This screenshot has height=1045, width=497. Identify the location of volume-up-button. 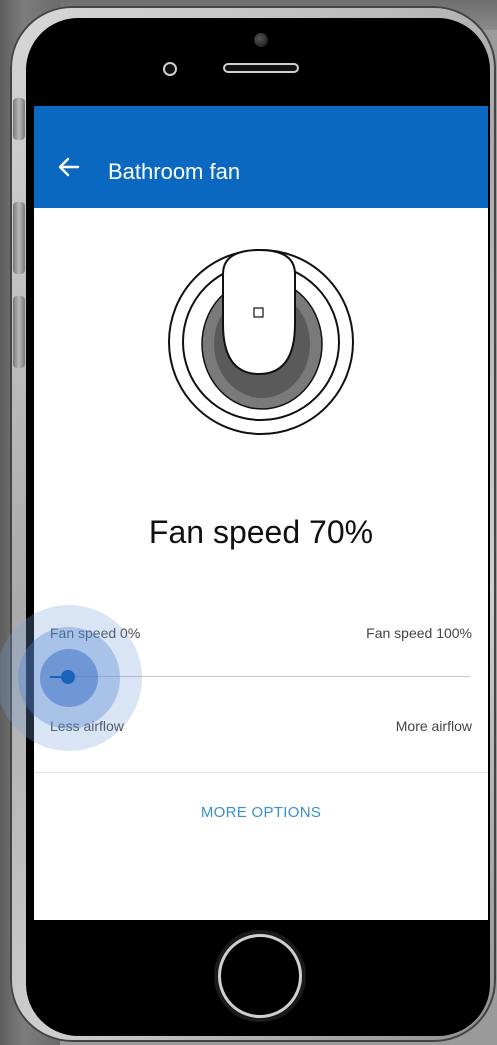
(19, 238).